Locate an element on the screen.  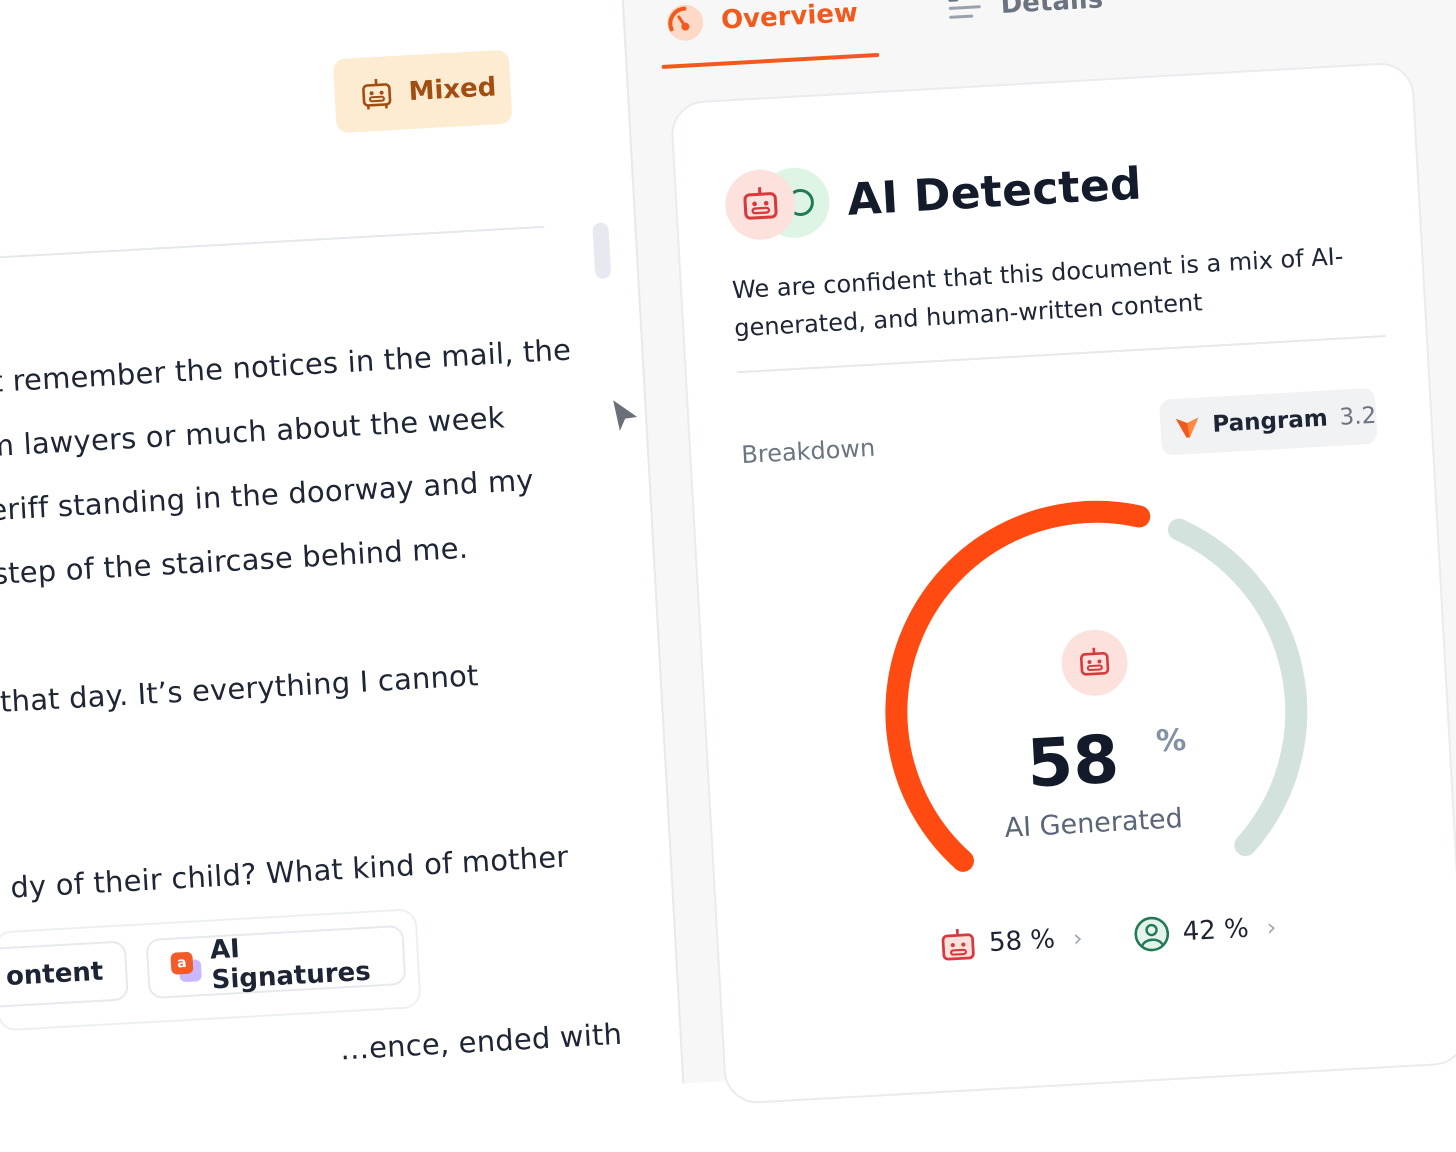
ai-percent-value: 58 is located at coordinates (1073, 762).